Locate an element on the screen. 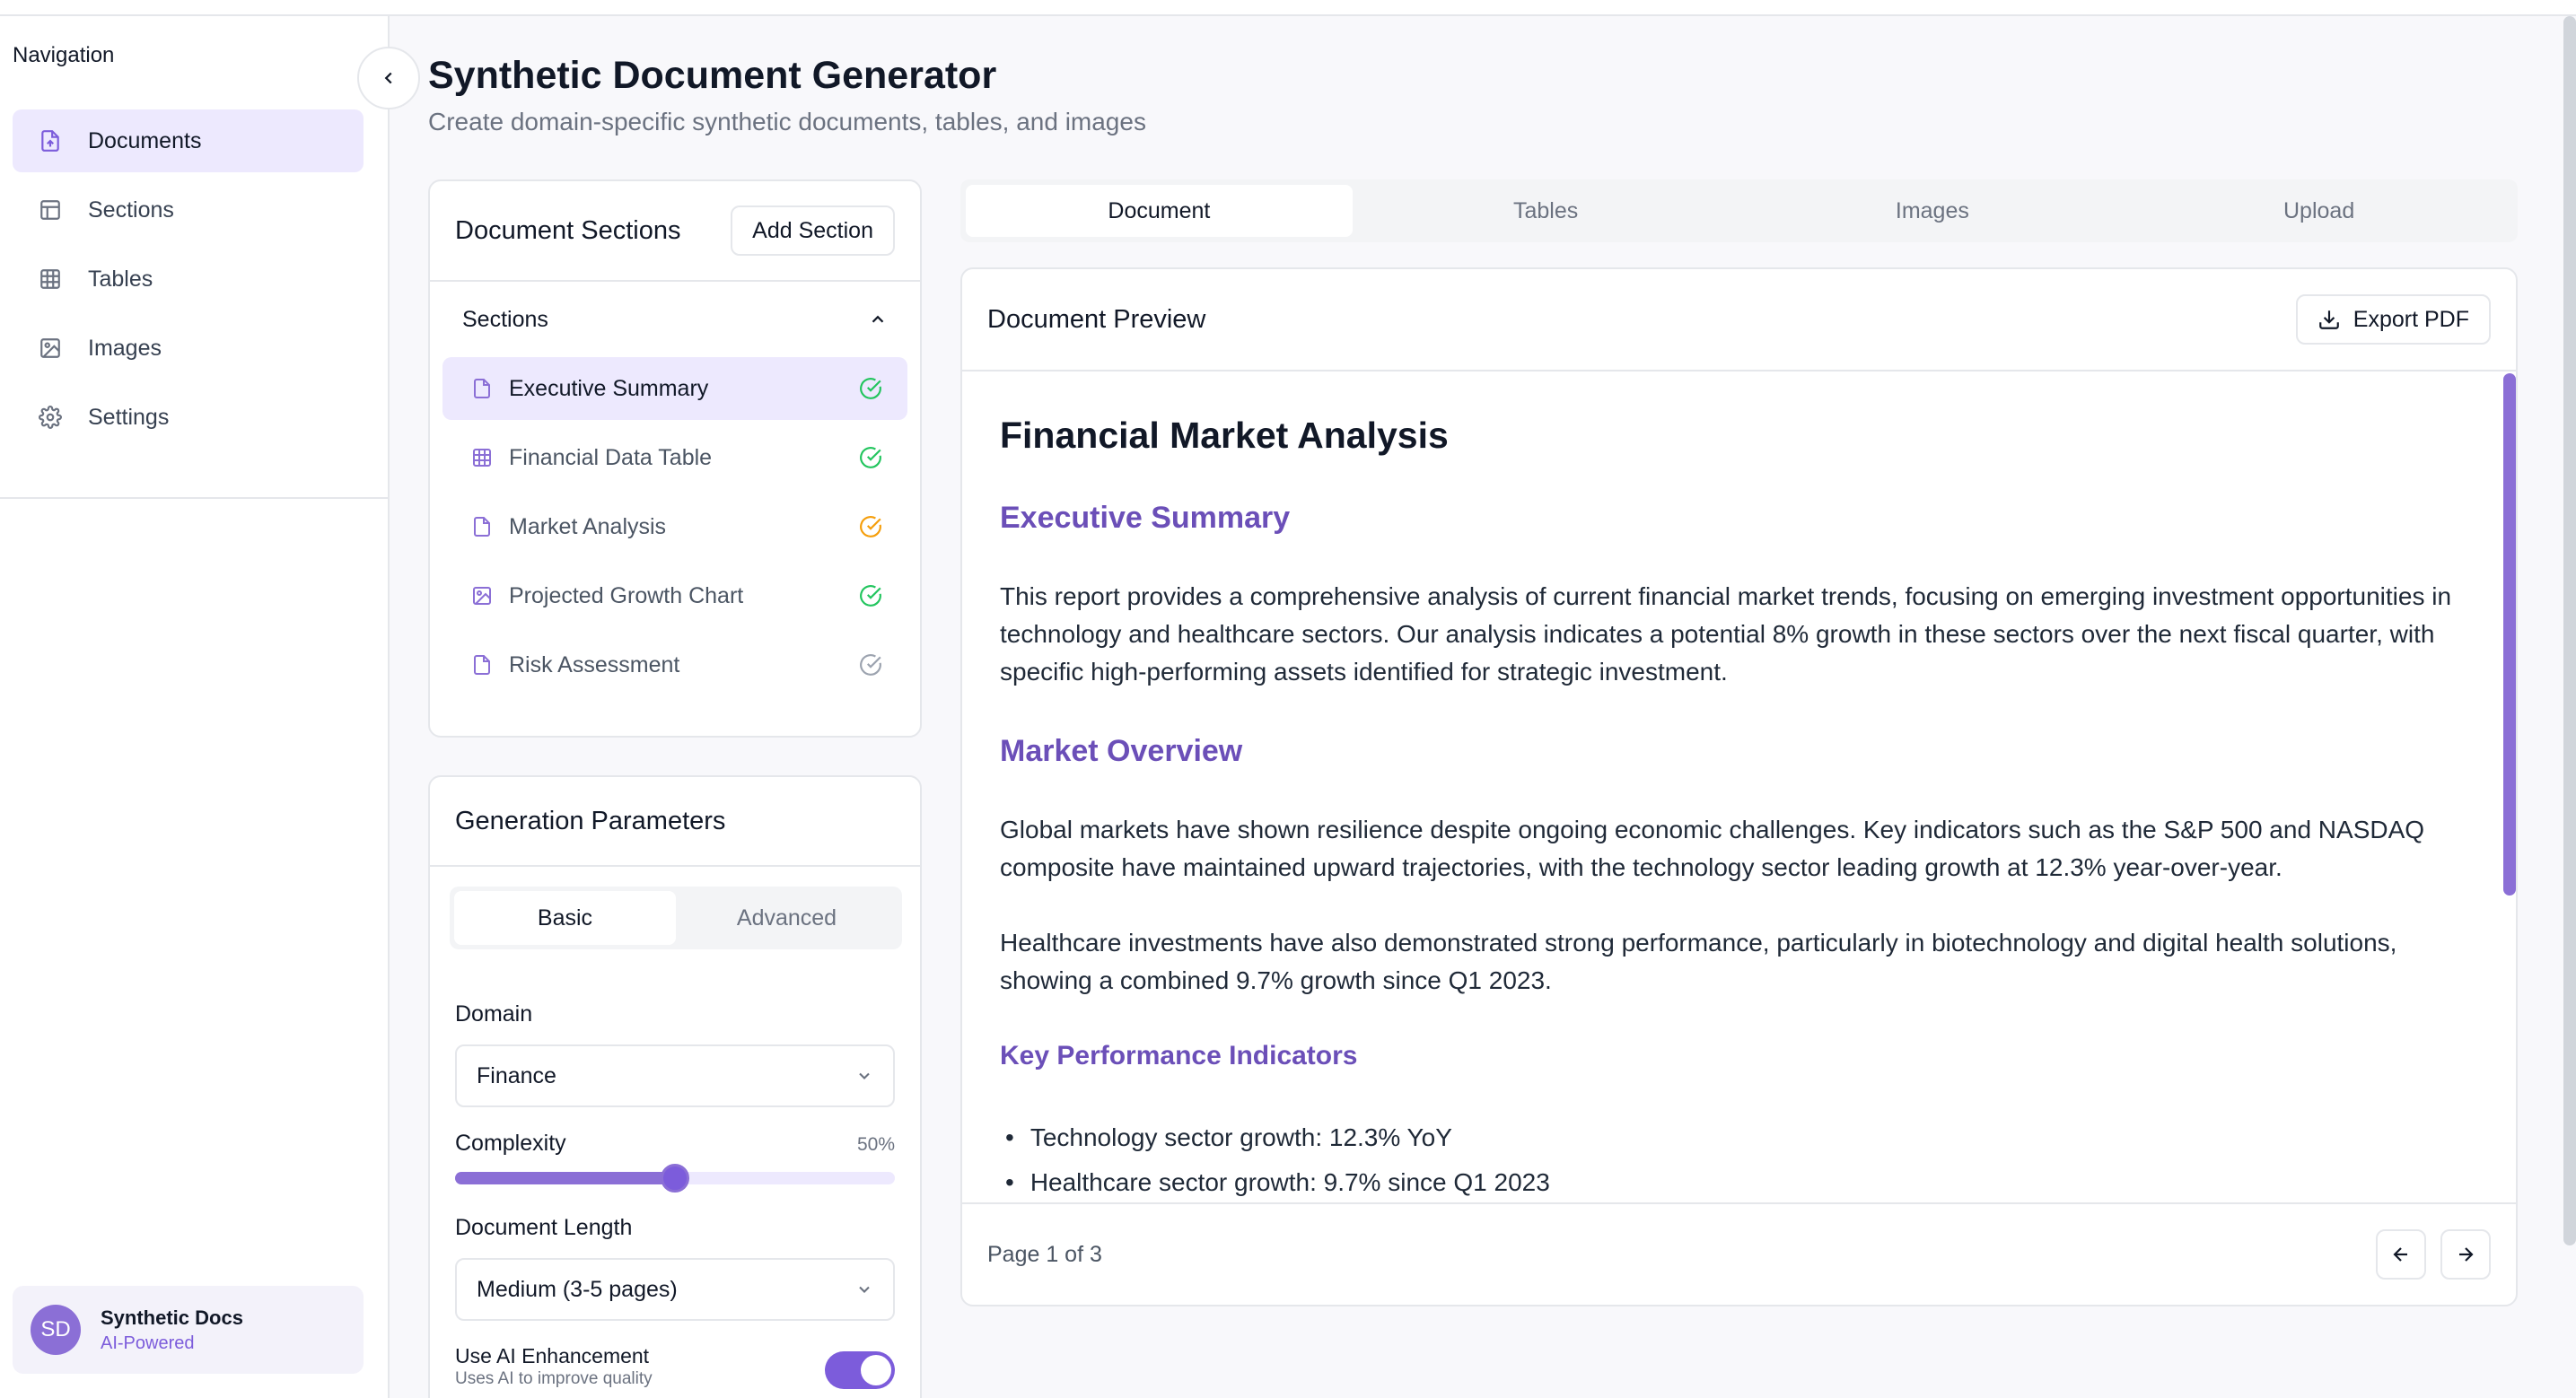 The width and height of the screenshot is (2576, 1398). profile-name: Synthetic Docs is located at coordinates (172, 1317).